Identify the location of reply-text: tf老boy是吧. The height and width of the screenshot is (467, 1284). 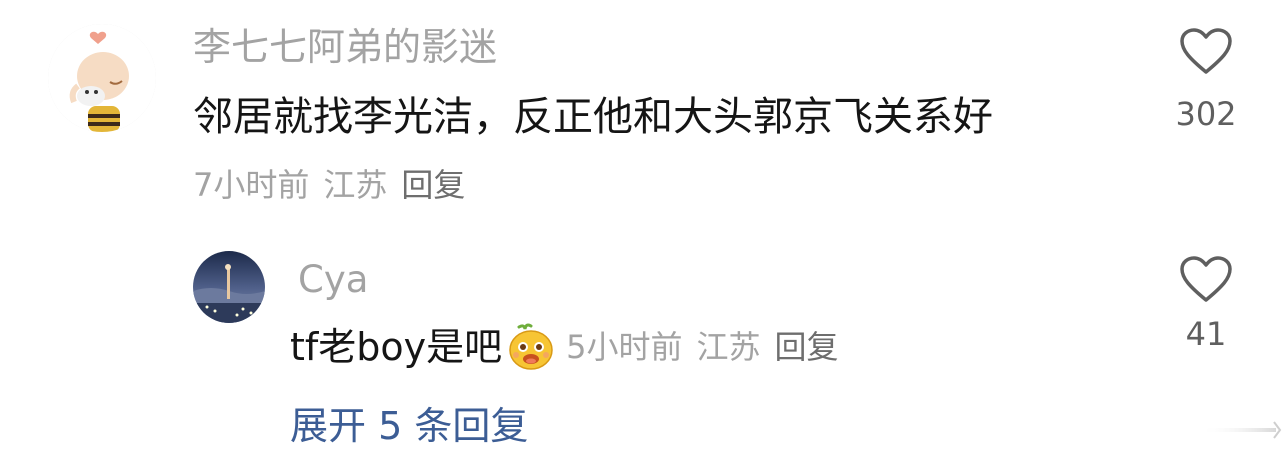
(396, 347).